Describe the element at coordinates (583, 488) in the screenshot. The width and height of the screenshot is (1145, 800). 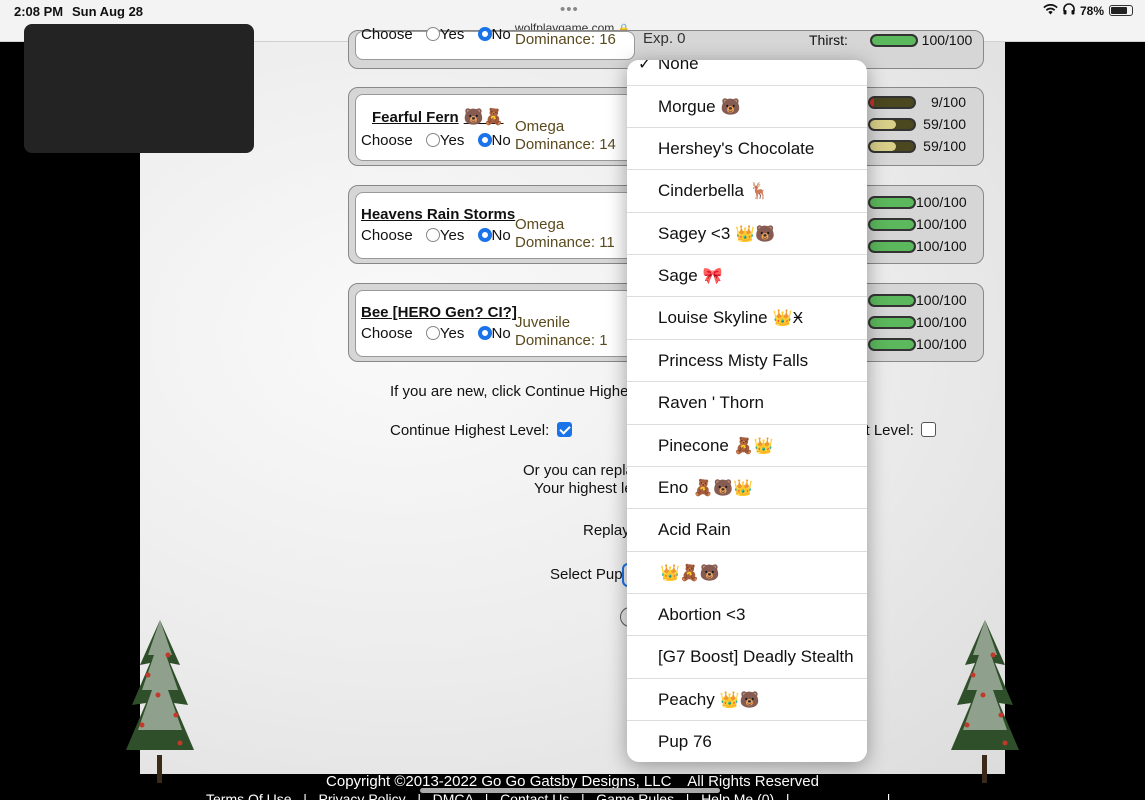
I see `replay-info-line2: Your highest le` at that location.